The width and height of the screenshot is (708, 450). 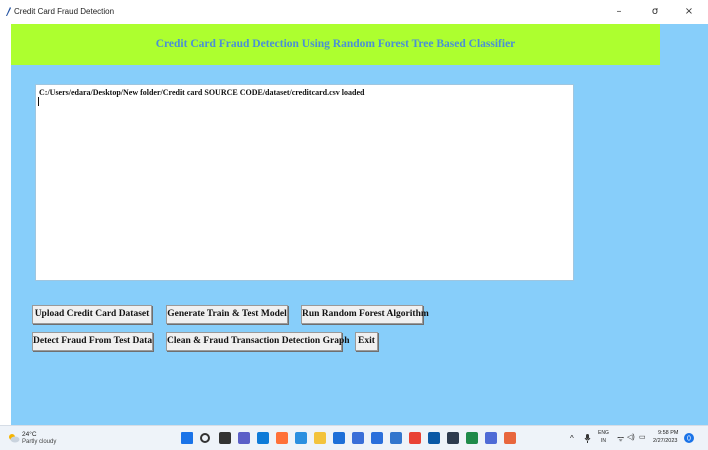 What do you see at coordinates (320, 438) in the screenshot?
I see `file-explorer-icon` at bounding box center [320, 438].